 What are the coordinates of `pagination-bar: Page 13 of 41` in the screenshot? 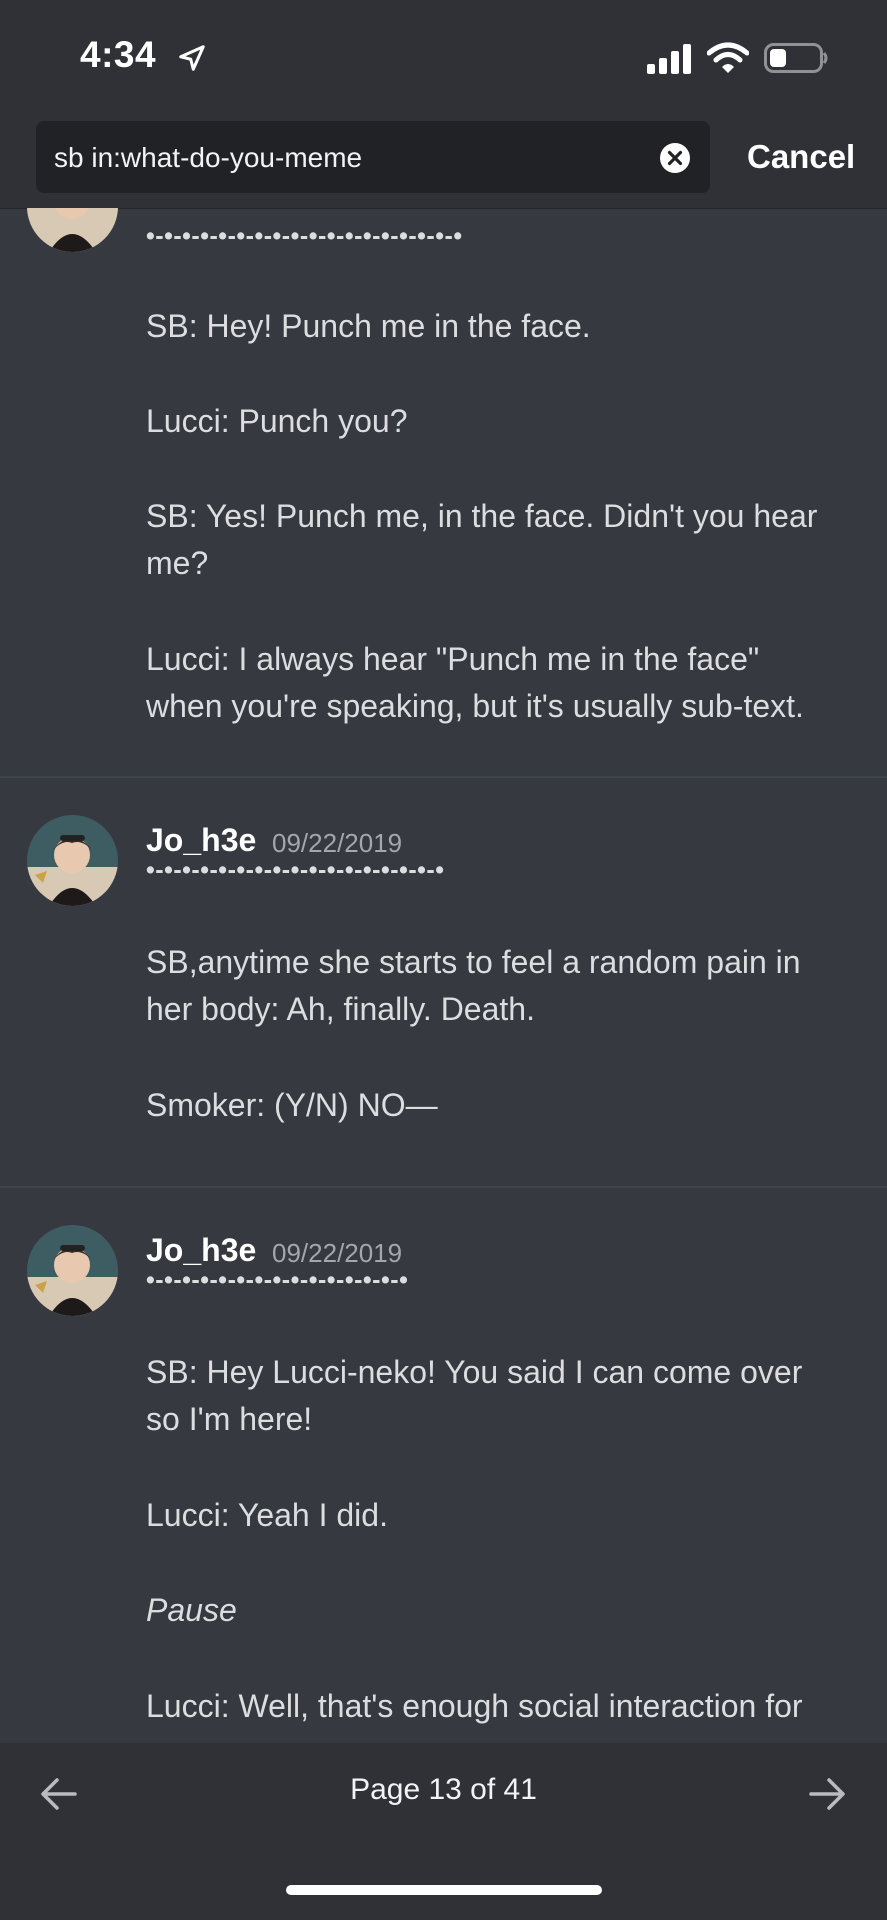 It's located at (443, 1831).